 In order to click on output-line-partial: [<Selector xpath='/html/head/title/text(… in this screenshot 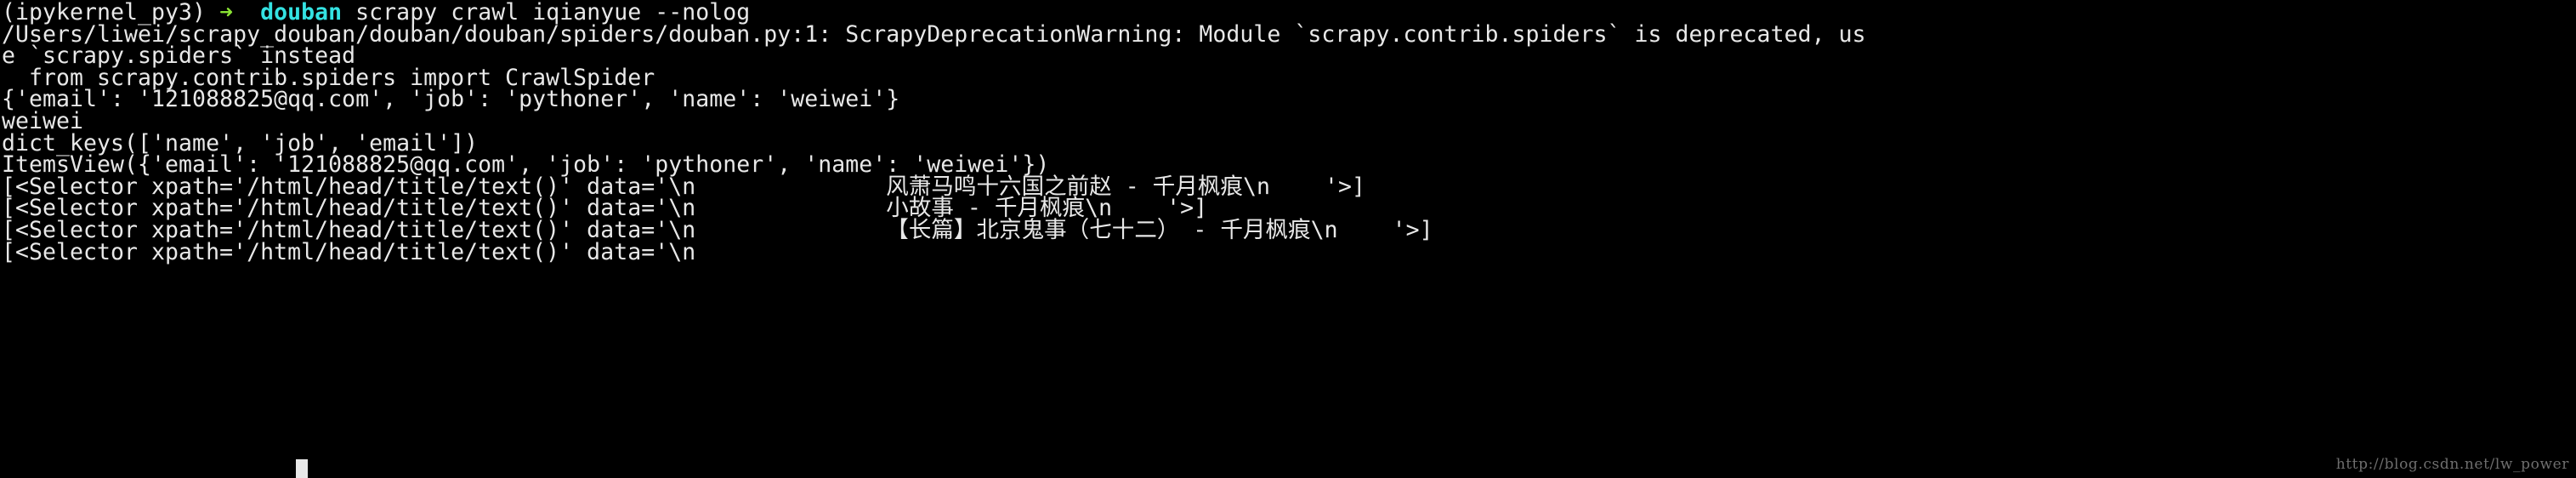, I will do `click(349, 251)`.